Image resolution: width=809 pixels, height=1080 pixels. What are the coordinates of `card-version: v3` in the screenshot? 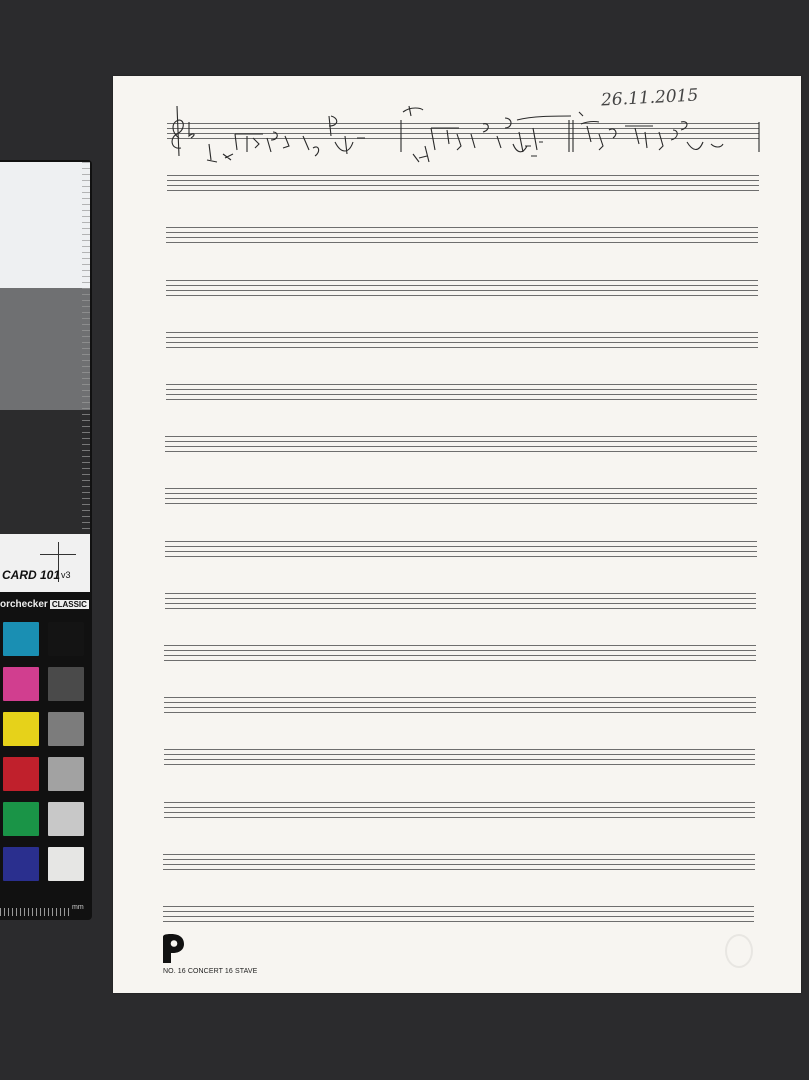 It's located at (66, 575).